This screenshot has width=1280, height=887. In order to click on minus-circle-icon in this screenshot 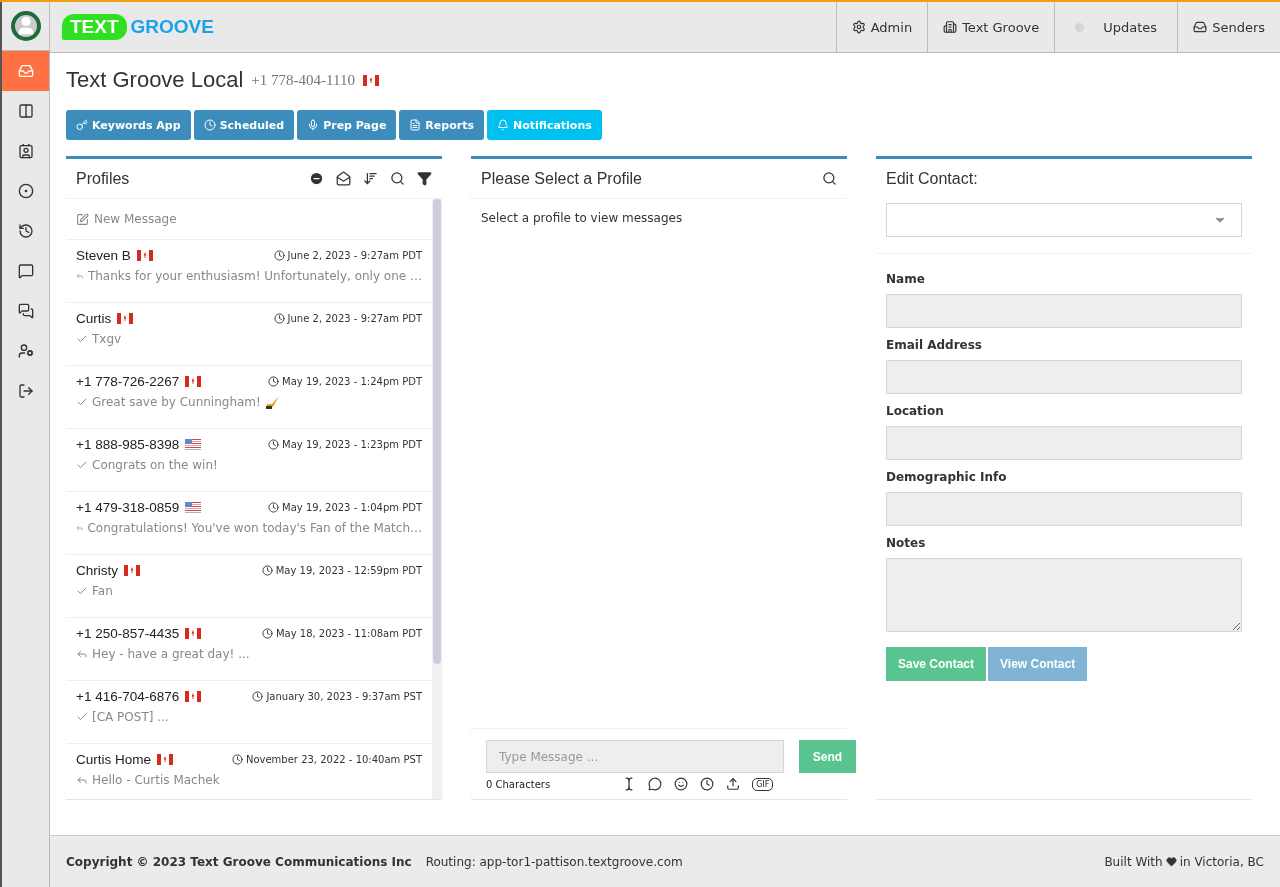, I will do `click(316, 178)`.